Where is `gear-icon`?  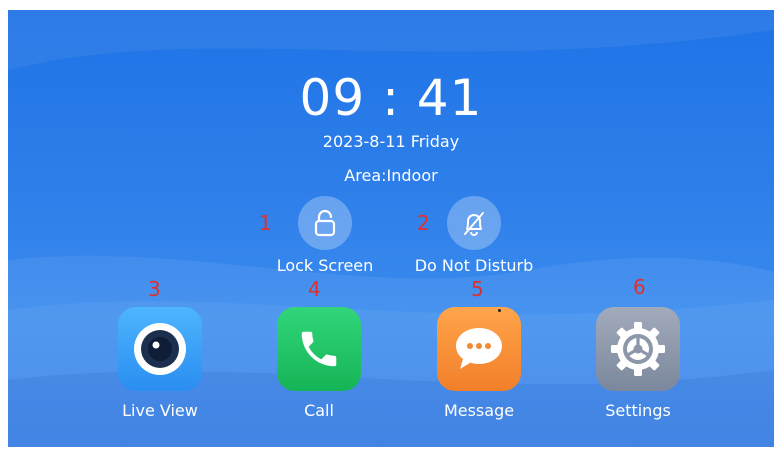 gear-icon is located at coordinates (638, 349).